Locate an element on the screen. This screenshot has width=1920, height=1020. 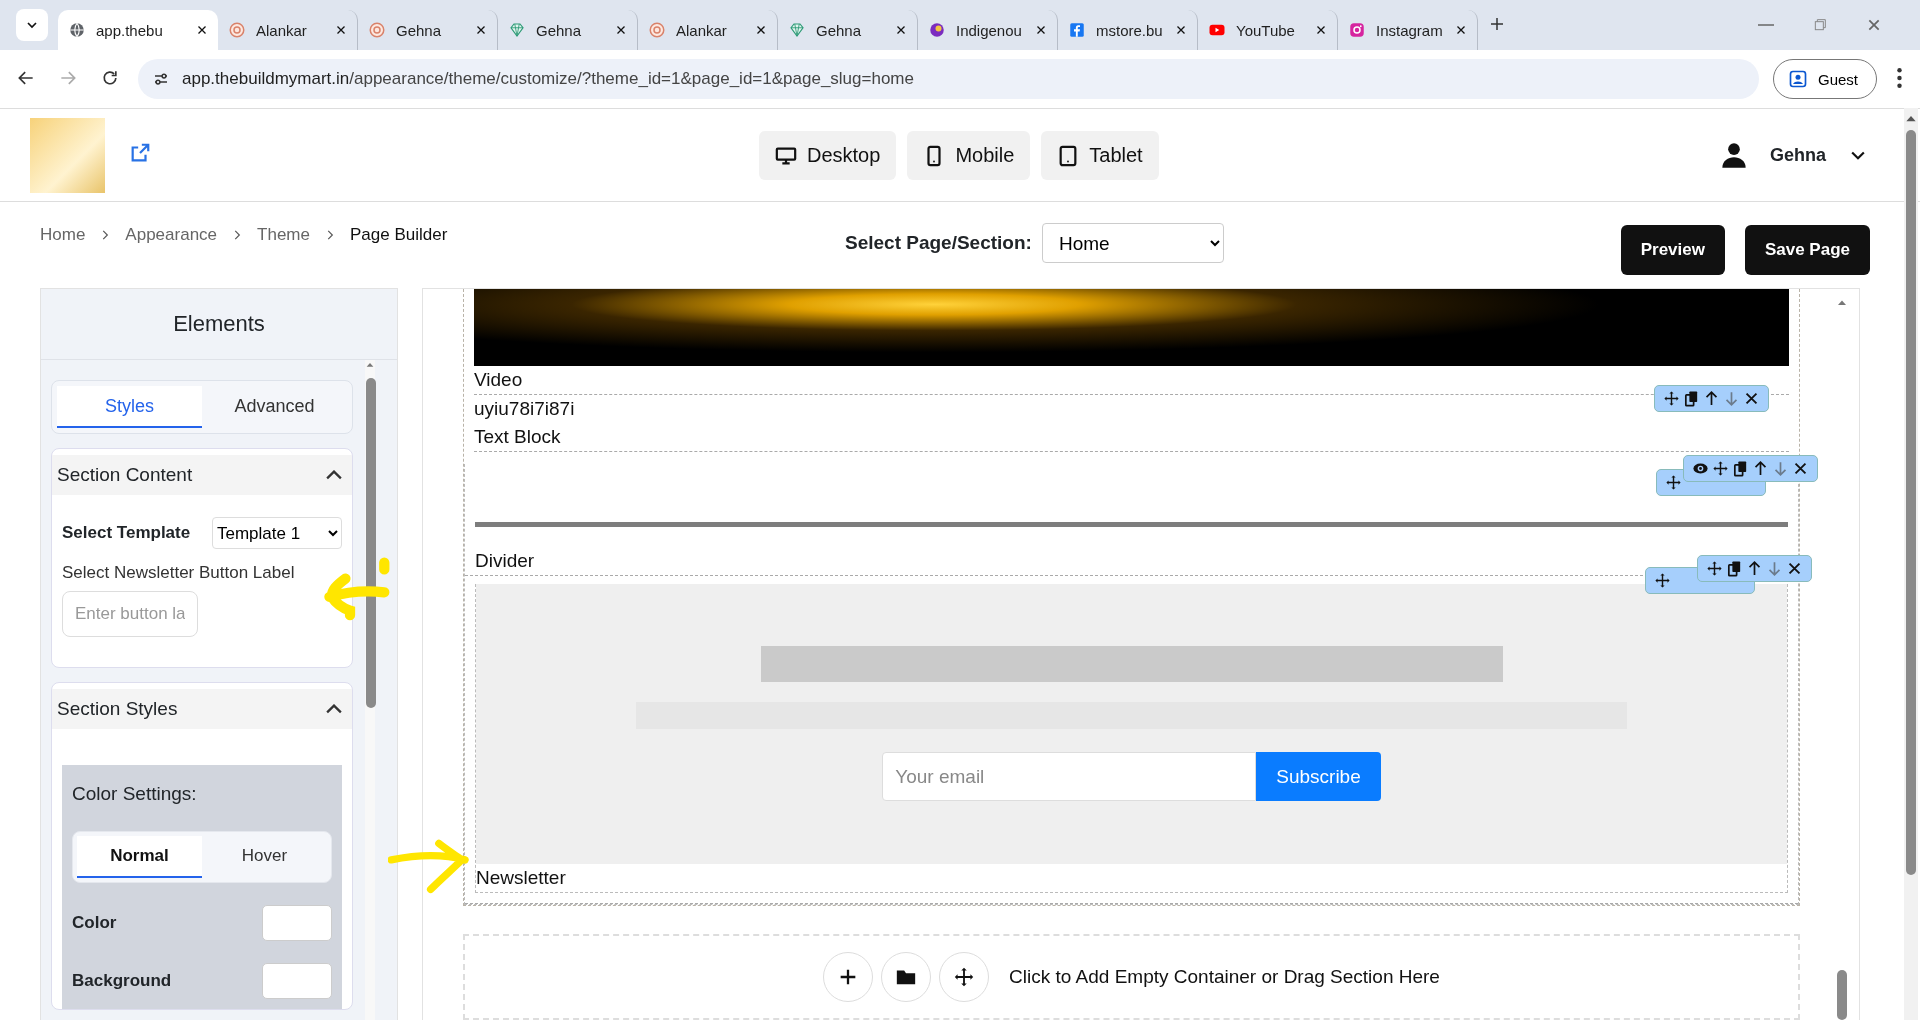
view-mode-button: Tablet is located at coordinates (1100, 155).